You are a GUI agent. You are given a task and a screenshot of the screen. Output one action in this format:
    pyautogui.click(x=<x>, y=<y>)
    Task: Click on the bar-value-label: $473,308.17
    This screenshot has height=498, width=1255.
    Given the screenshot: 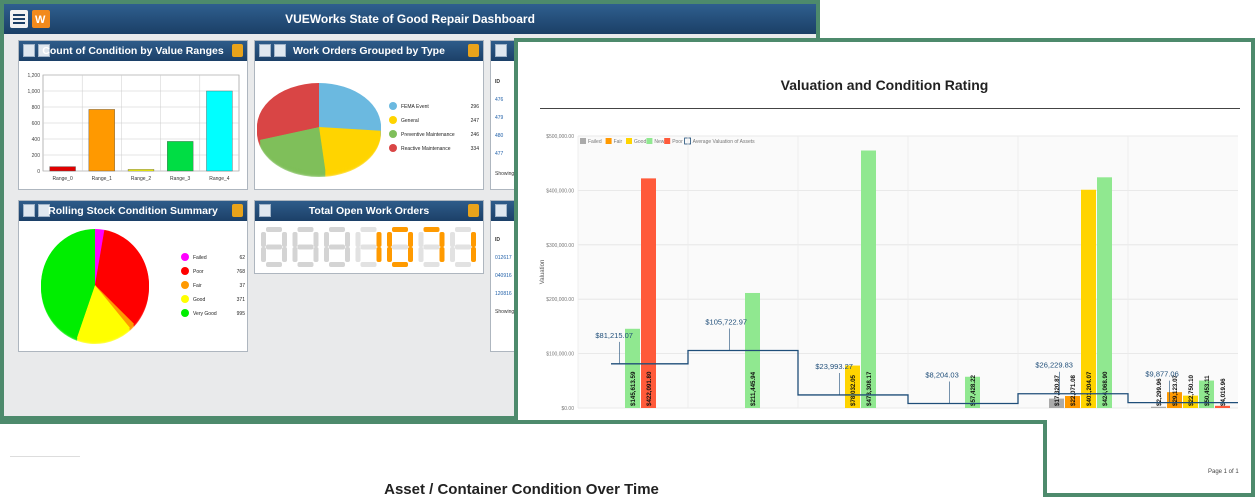 What is the action you would take?
    pyautogui.click(x=869, y=388)
    